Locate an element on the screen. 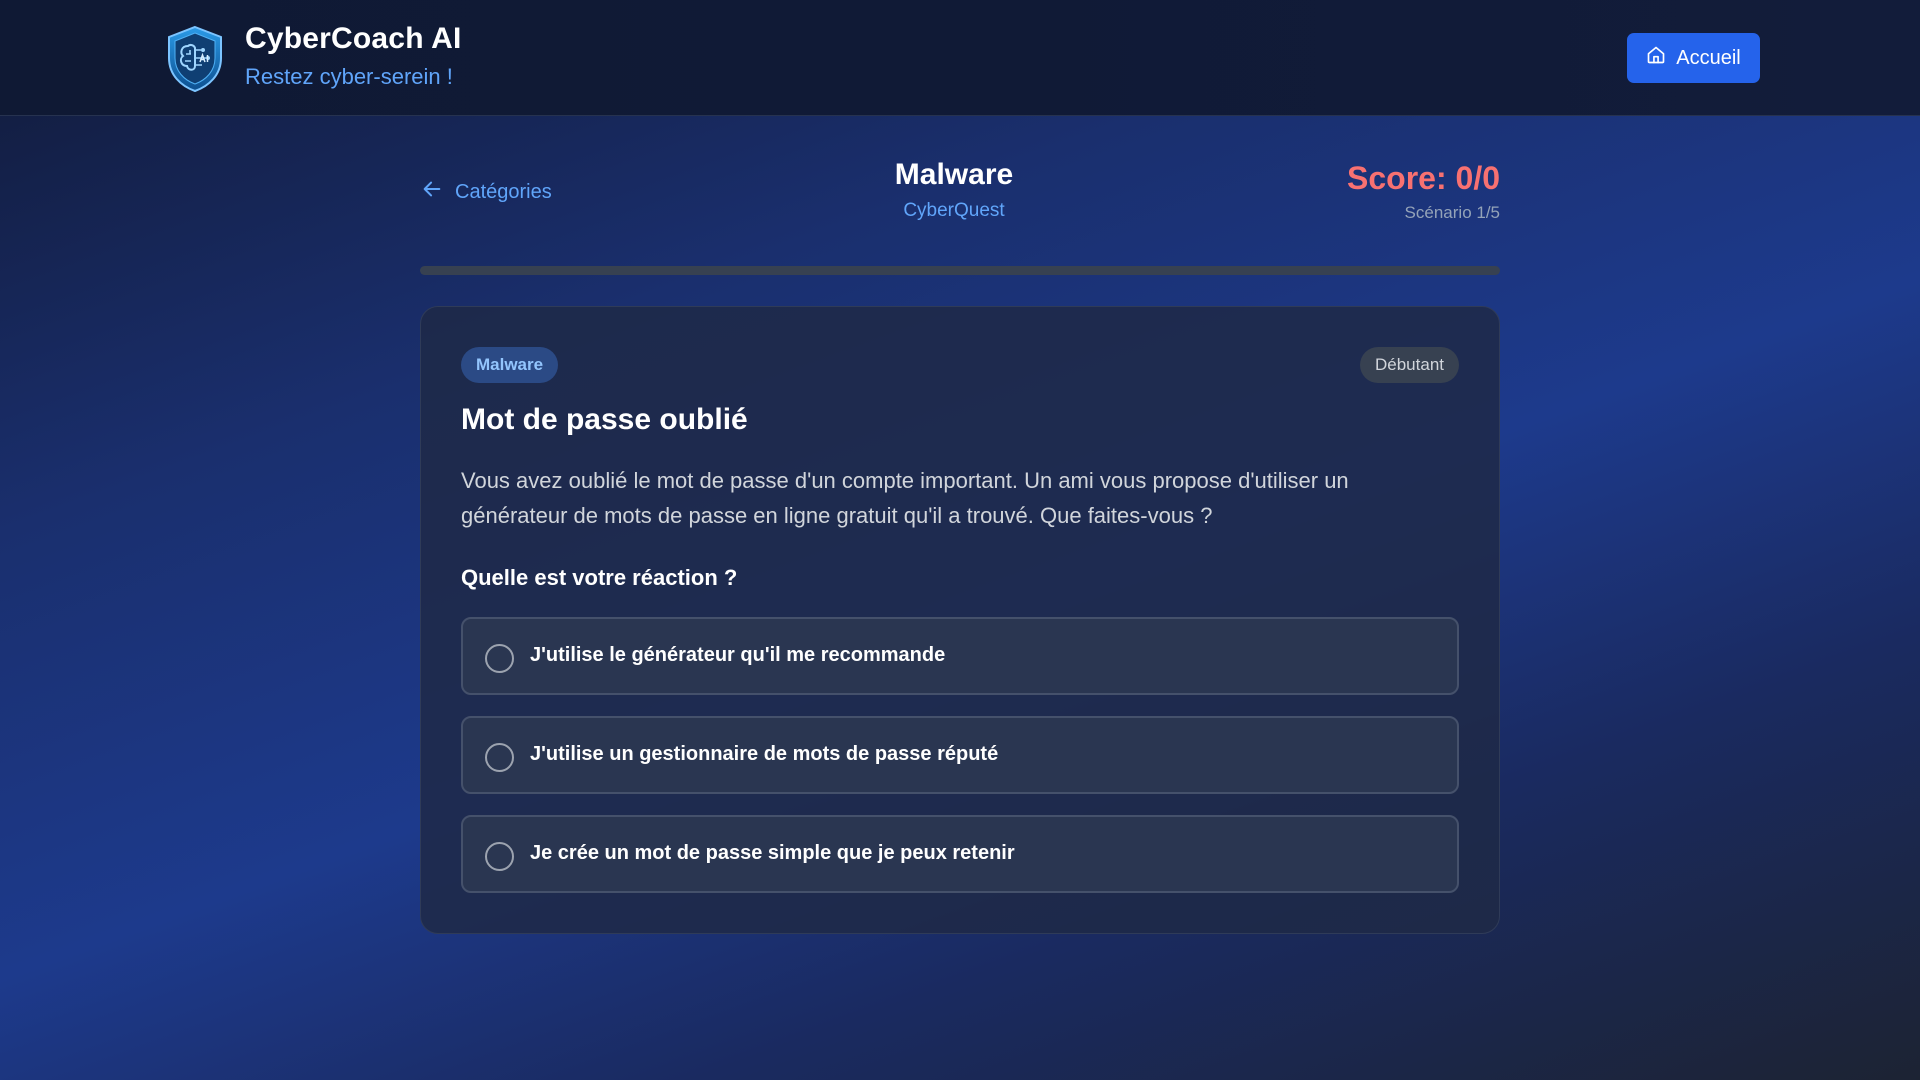 The width and height of the screenshot is (1920, 1080). app-tagline: Restez cyber-serein ! is located at coordinates (349, 76).